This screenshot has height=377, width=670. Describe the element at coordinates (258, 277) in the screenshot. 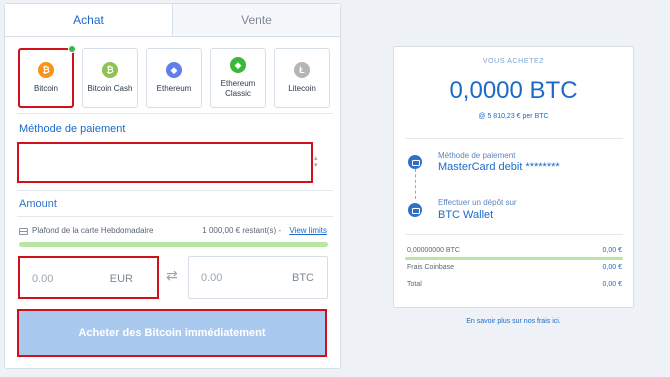

I see `btc-amount-input: 0.00 BTC` at that location.